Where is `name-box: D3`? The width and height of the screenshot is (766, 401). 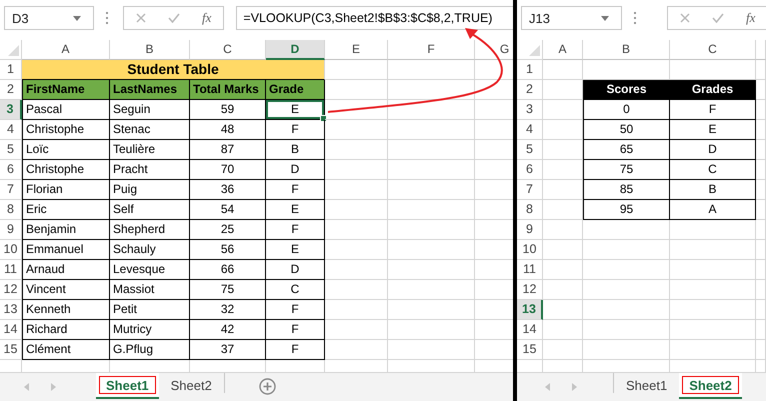 name-box: D3 is located at coordinates (49, 18).